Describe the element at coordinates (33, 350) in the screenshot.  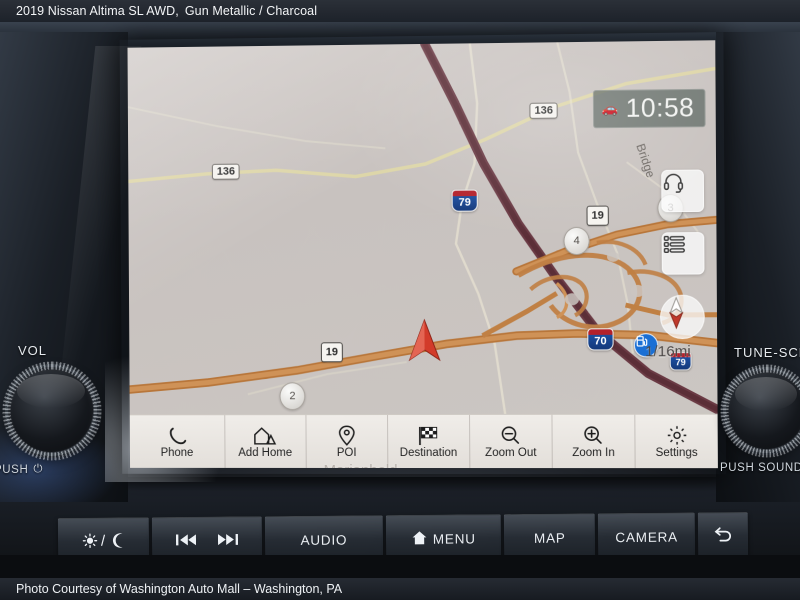
I see `volume-knob-label: VOL` at that location.